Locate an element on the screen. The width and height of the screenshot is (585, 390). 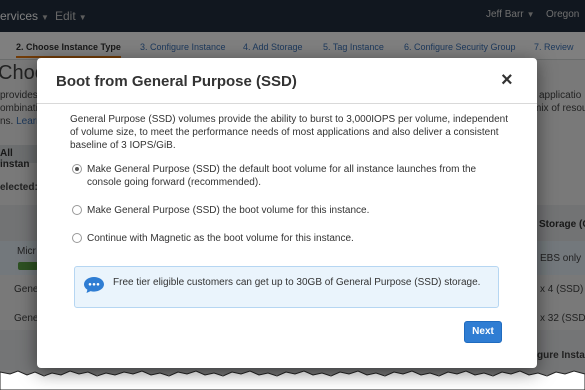
dialog-header: Boot from General Purpose (SSD) × is located at coordinates (287, 81).